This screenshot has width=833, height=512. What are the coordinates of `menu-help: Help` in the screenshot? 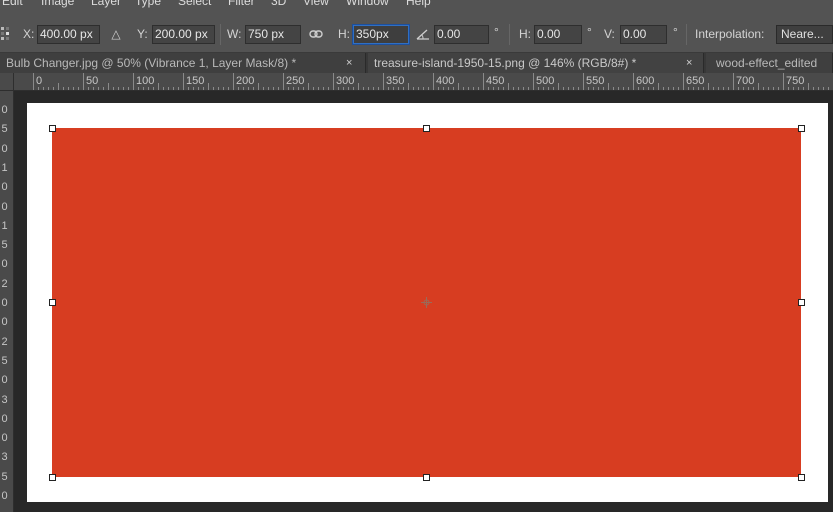 It's located at (418, 4).